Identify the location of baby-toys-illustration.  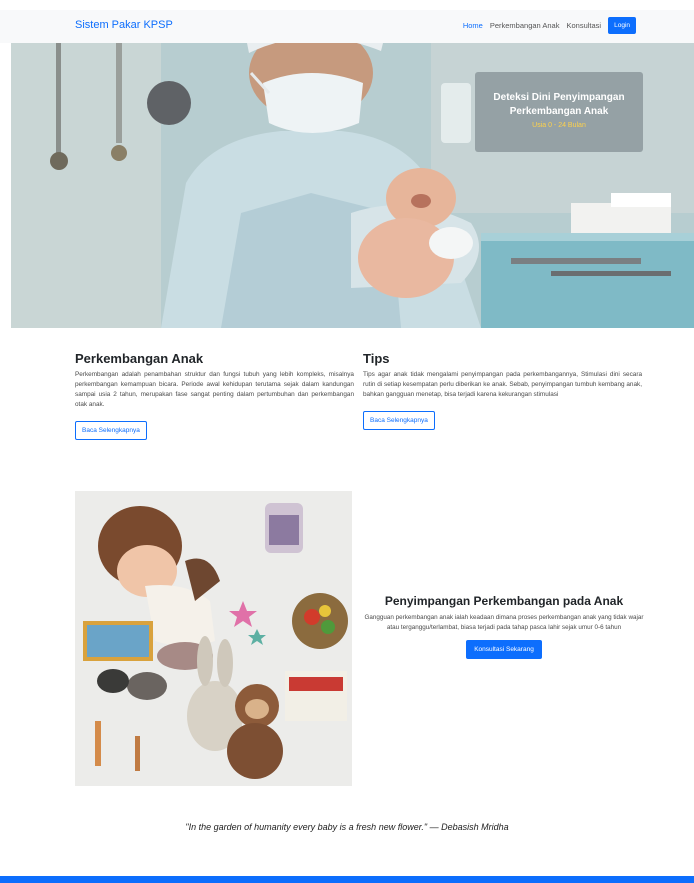
(213, 638).